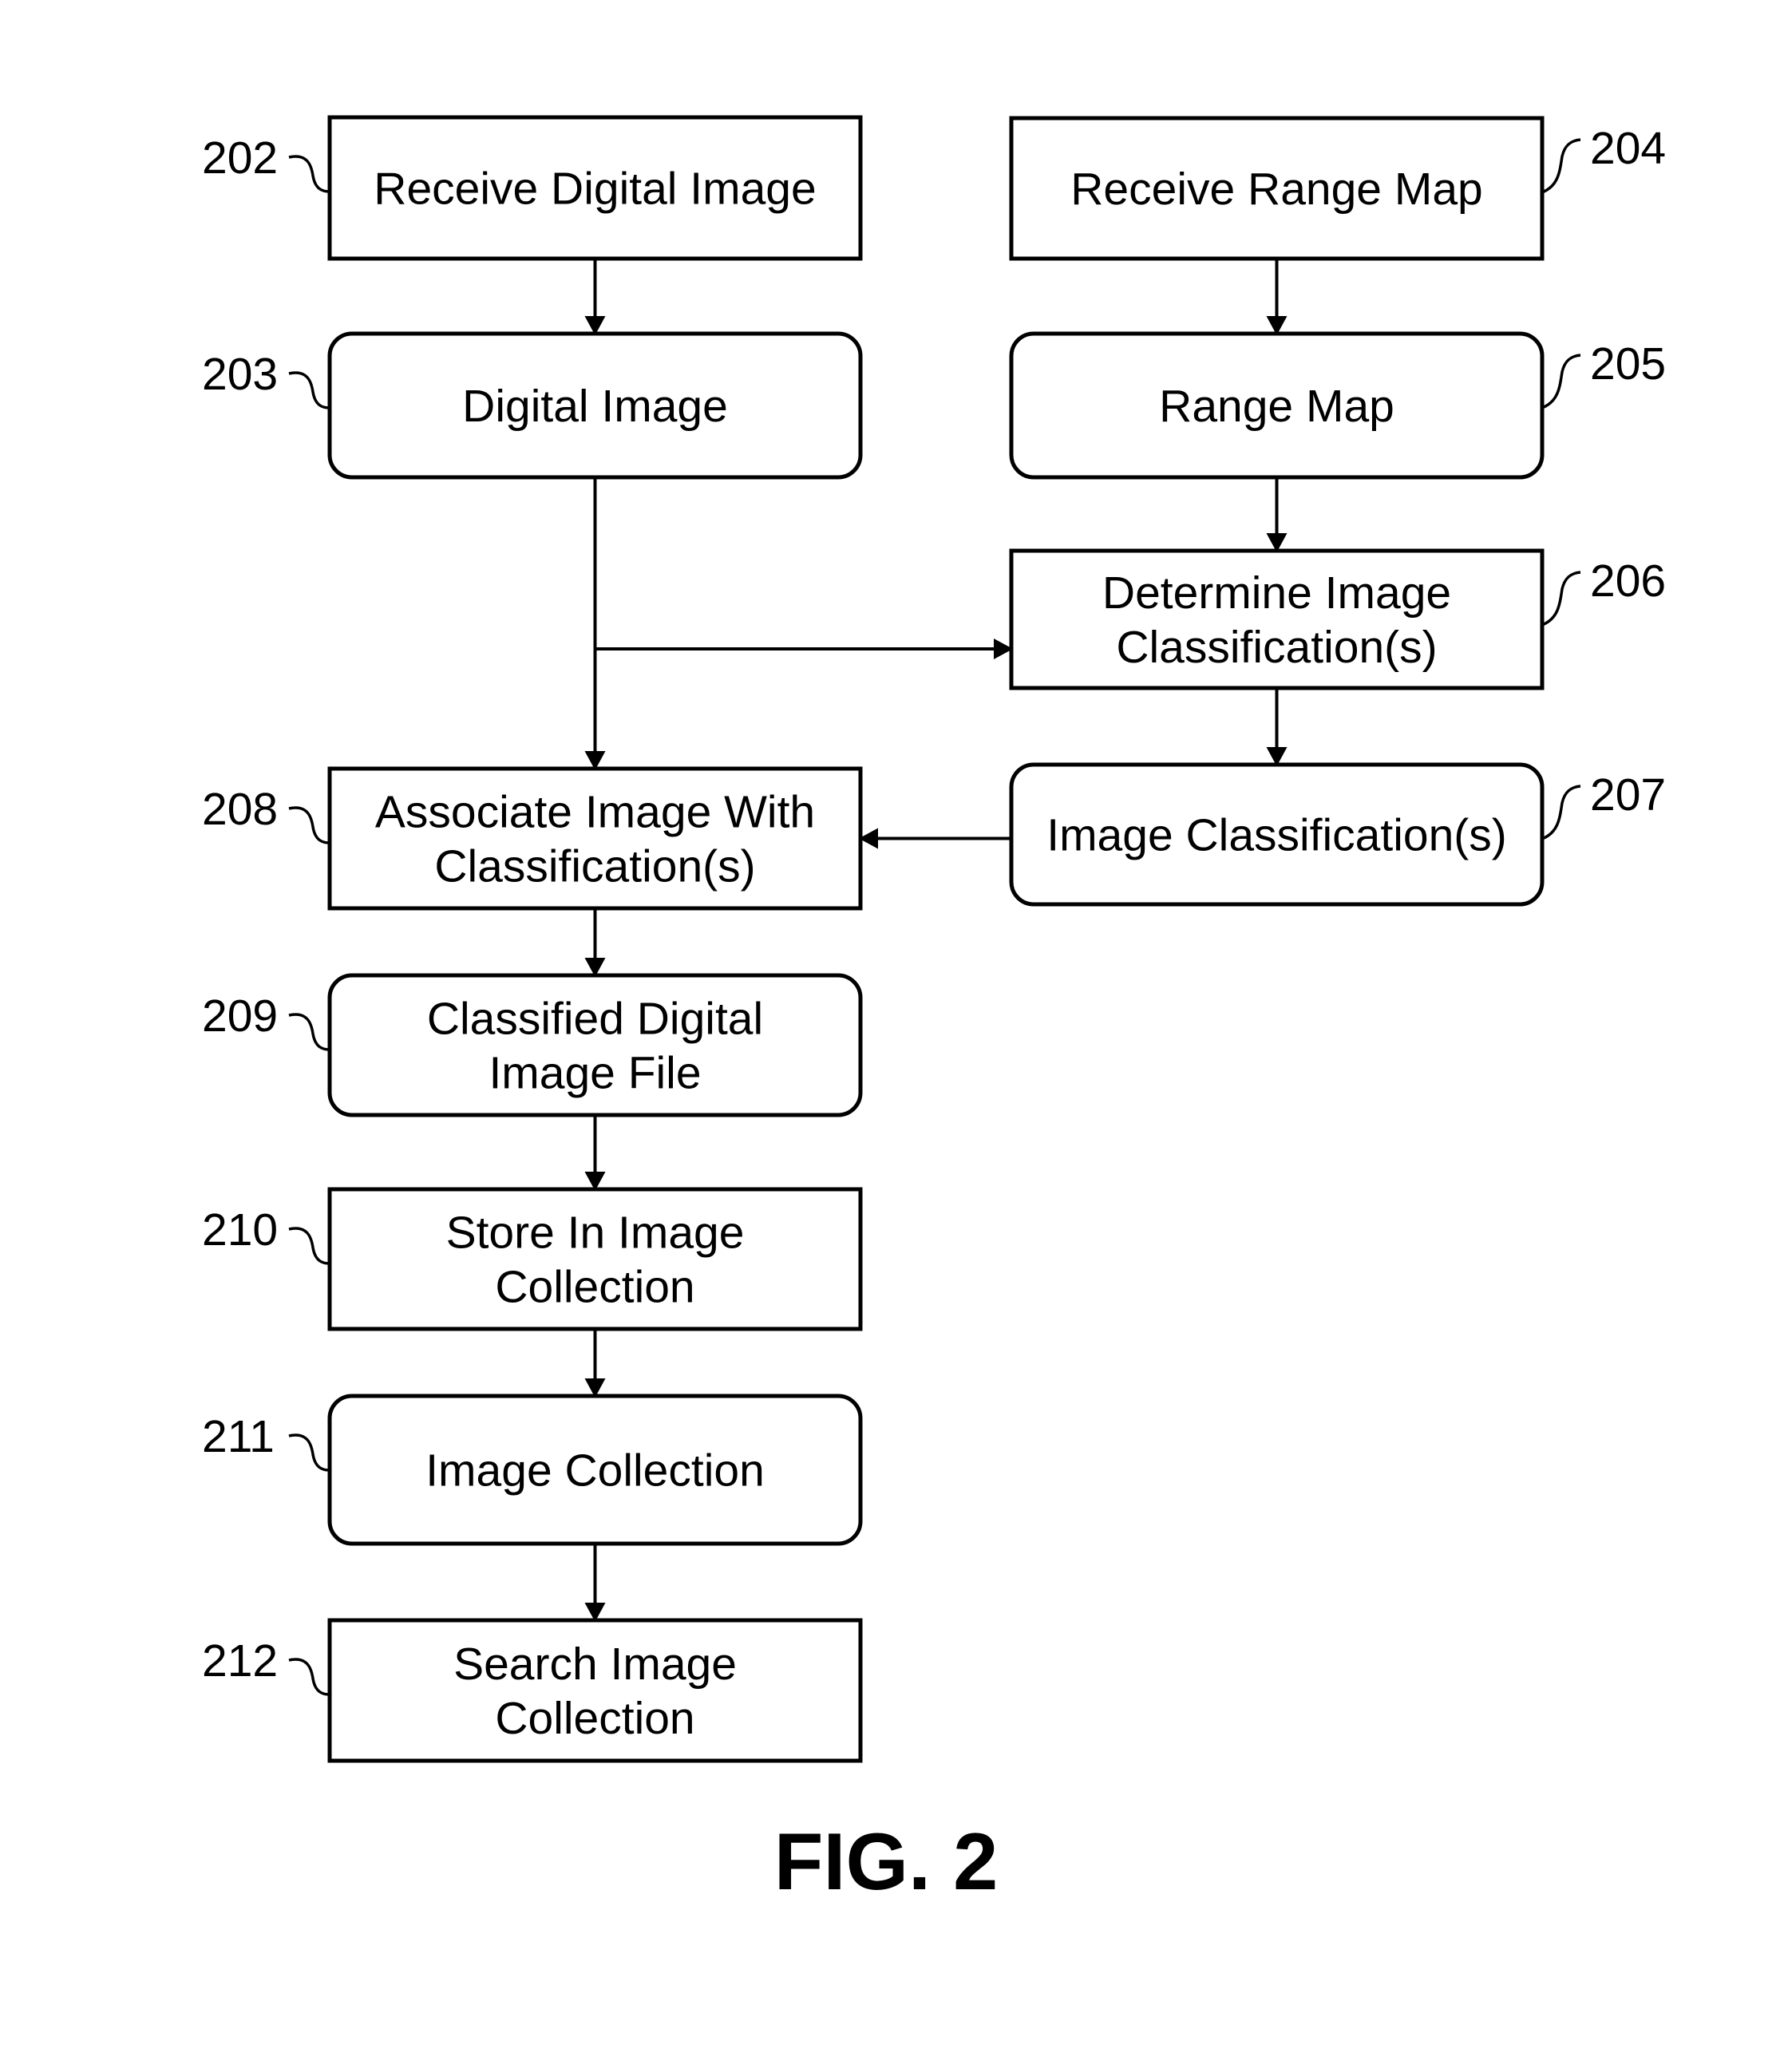 The image size is (1784, 2072). I want to click on flow-node-202: Receive Digital Image, so click(595, 188).